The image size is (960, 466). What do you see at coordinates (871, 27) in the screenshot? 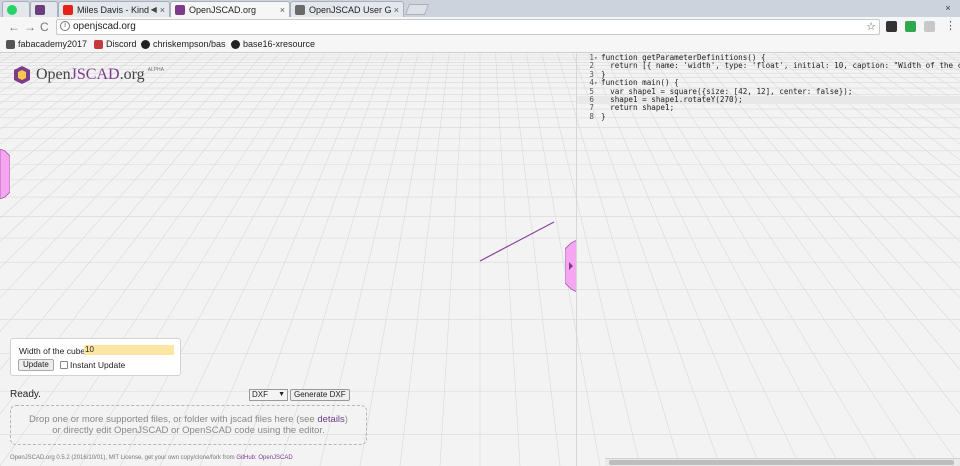
I see `bookmark-star-icon: ☆` at bounding box center [871, 27].